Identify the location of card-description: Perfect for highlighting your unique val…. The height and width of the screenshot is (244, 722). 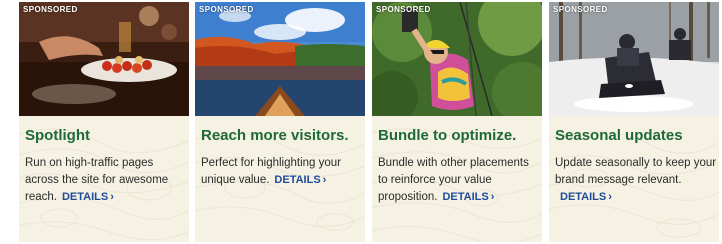
(282, 172).